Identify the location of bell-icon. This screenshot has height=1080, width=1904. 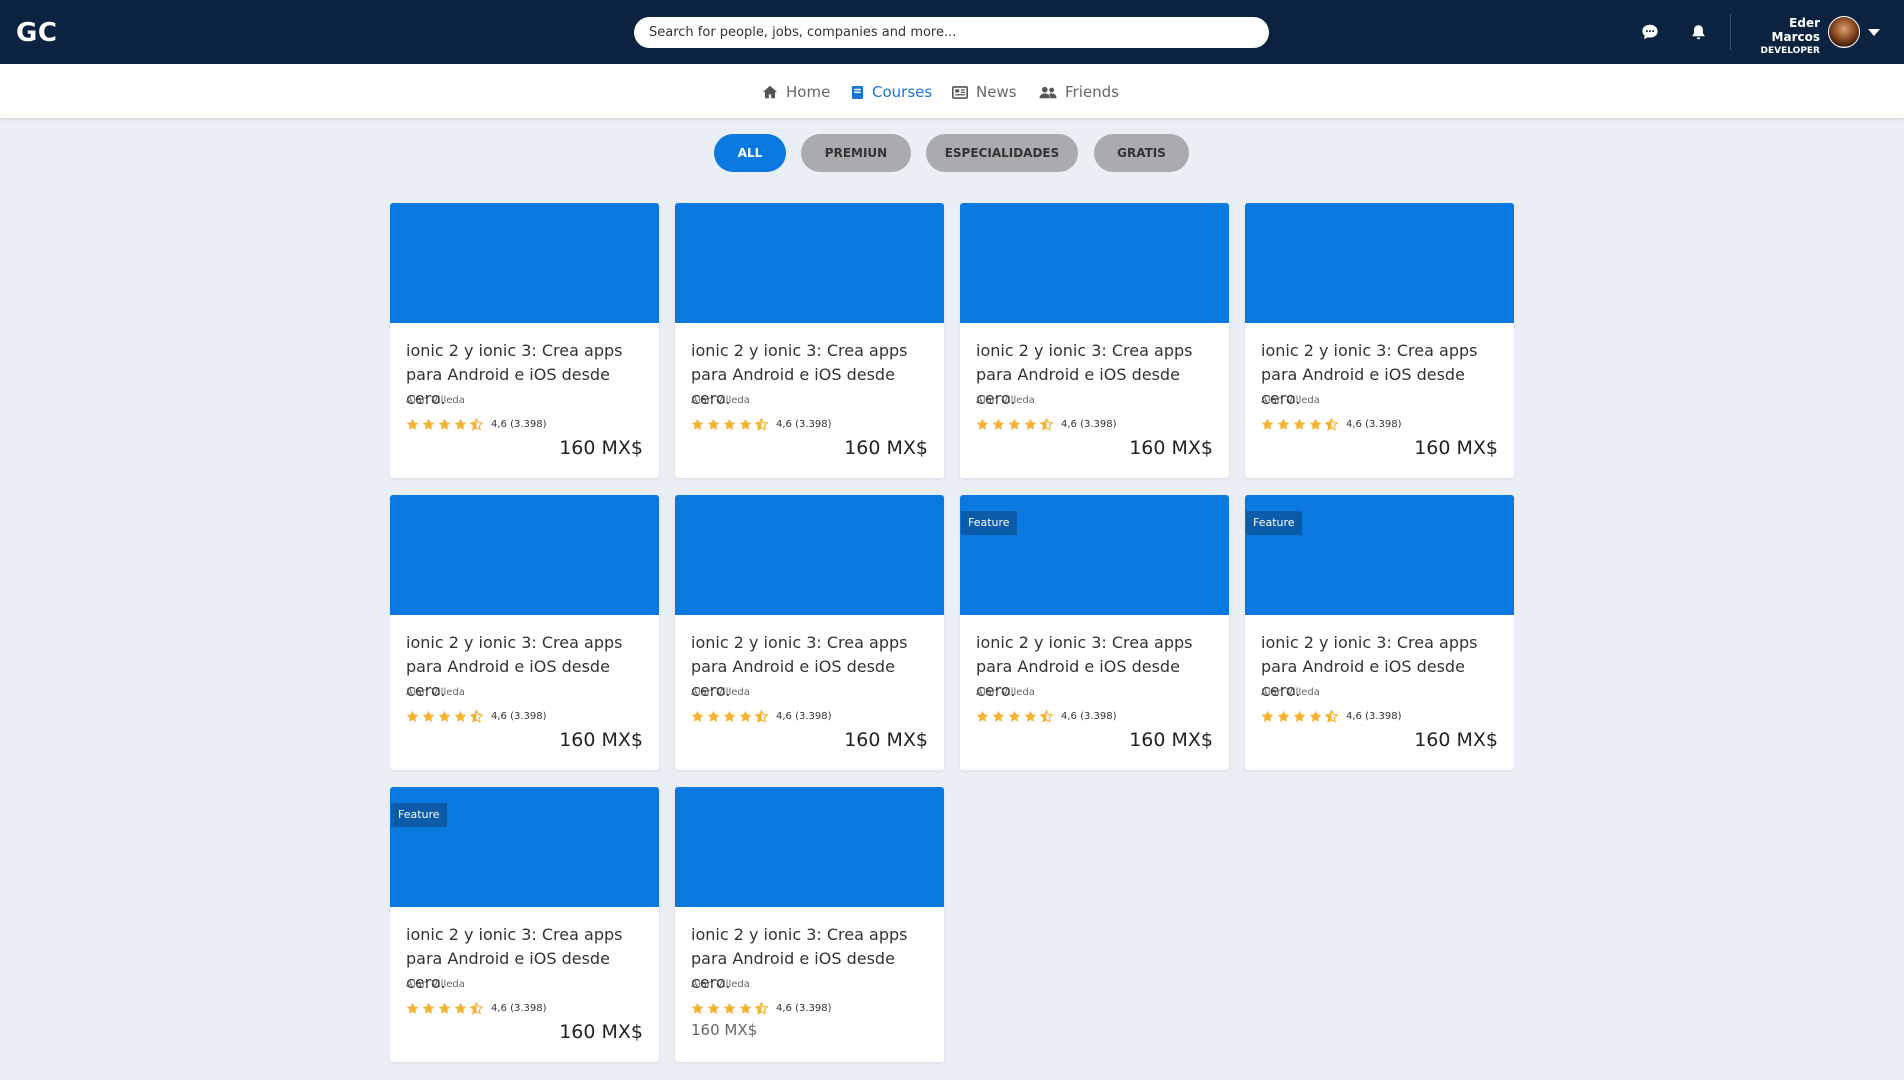
(1698, 32).